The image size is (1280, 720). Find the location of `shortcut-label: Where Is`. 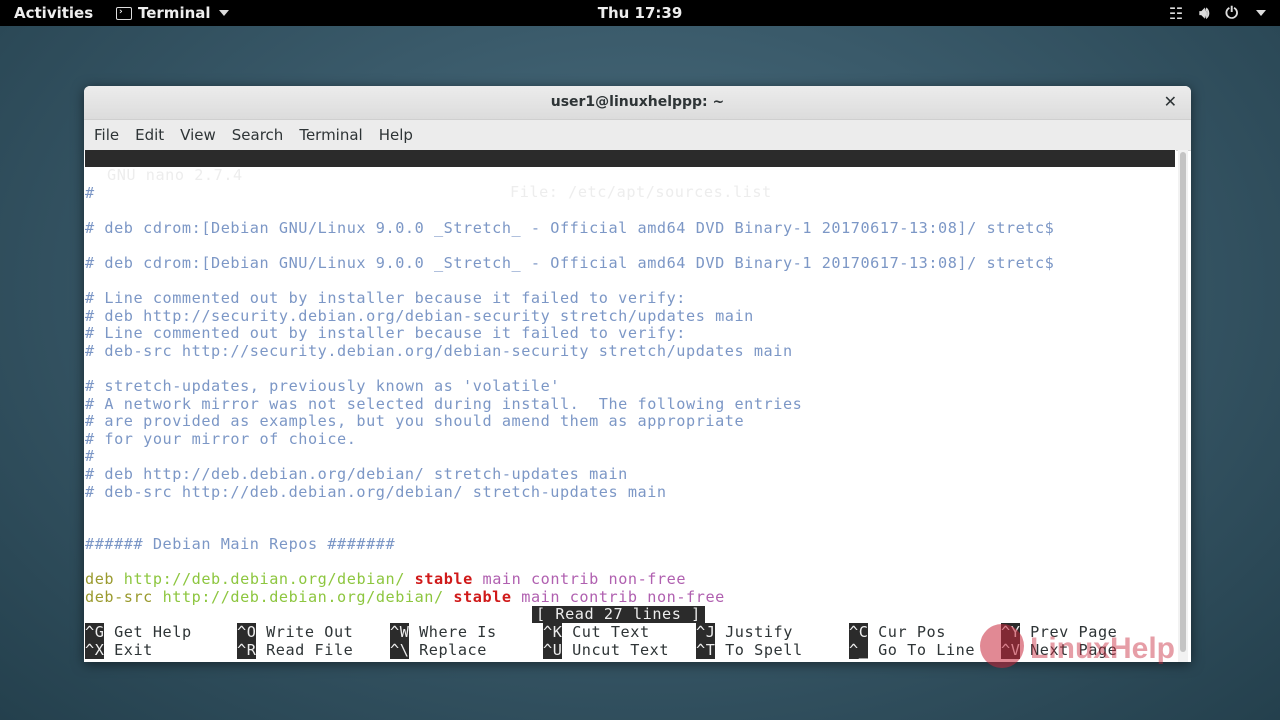

shortcut-label: Where Is is located at coordinates (458, 632).